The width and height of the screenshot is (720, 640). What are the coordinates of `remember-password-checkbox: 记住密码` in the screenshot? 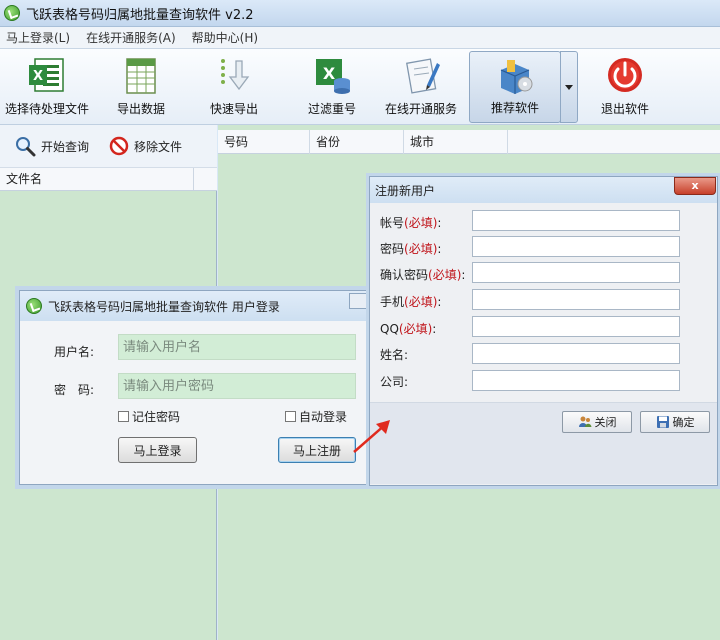 It's located at (149, 416).